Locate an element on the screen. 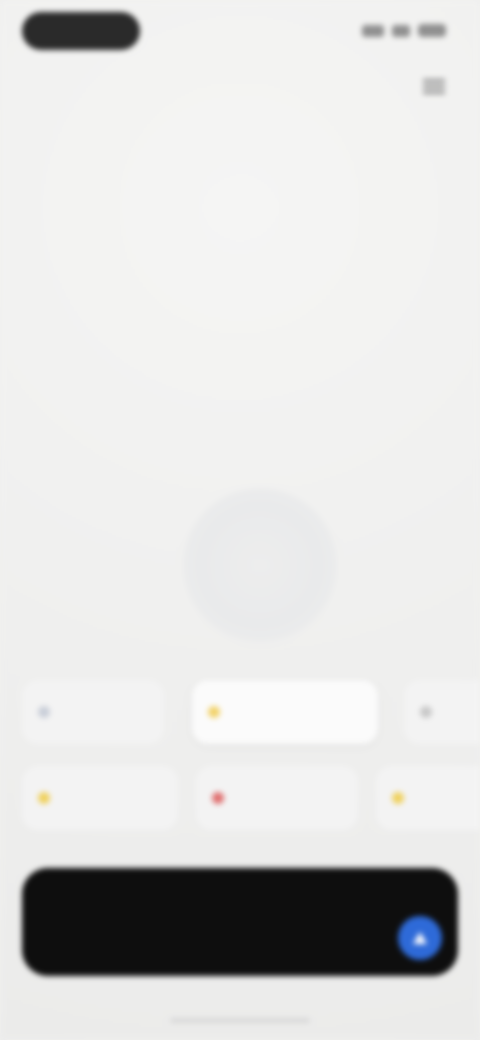 This screenshot has width=480, height=1040. battery-icon is located at coordinates (432, 30).